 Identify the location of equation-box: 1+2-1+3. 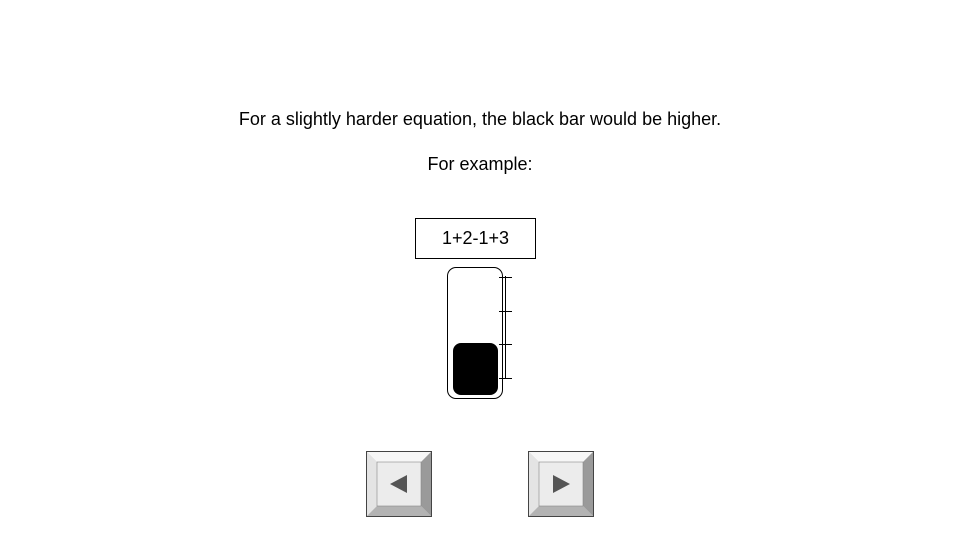
(475, 238).